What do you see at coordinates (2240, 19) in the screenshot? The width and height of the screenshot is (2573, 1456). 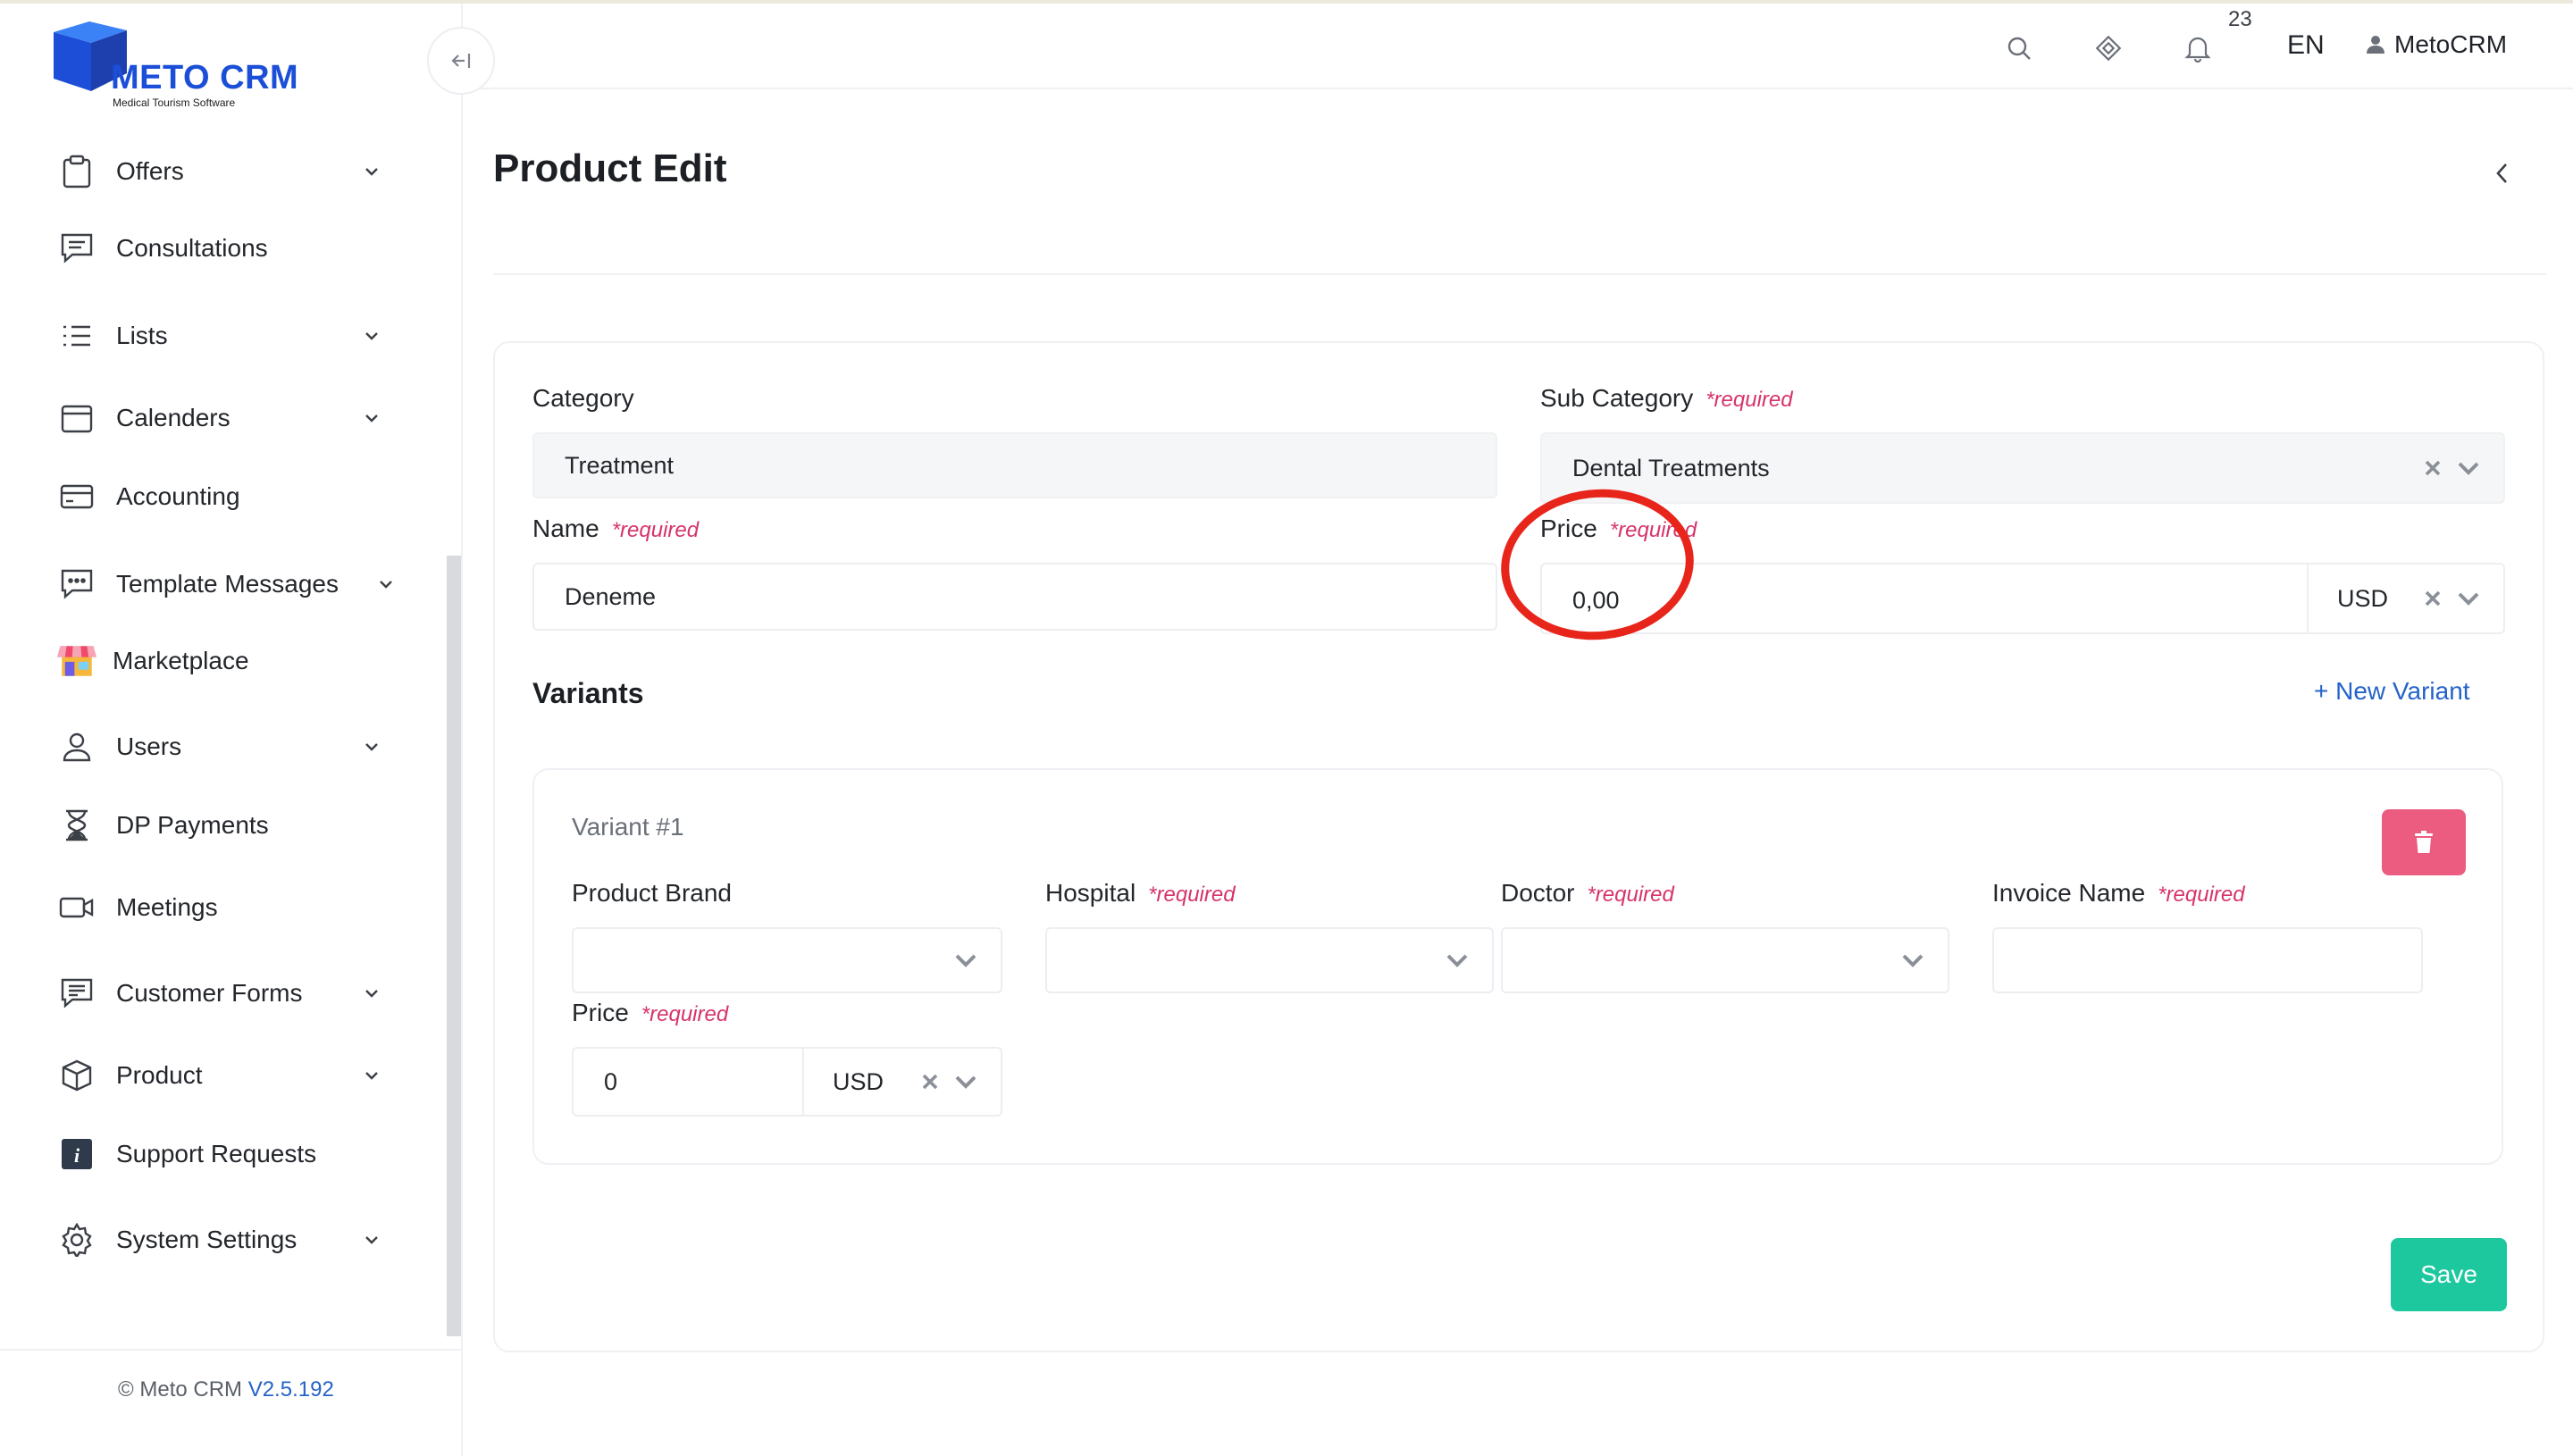 I see `notification-count-badge: 23` at bounding box center [2240, 19].